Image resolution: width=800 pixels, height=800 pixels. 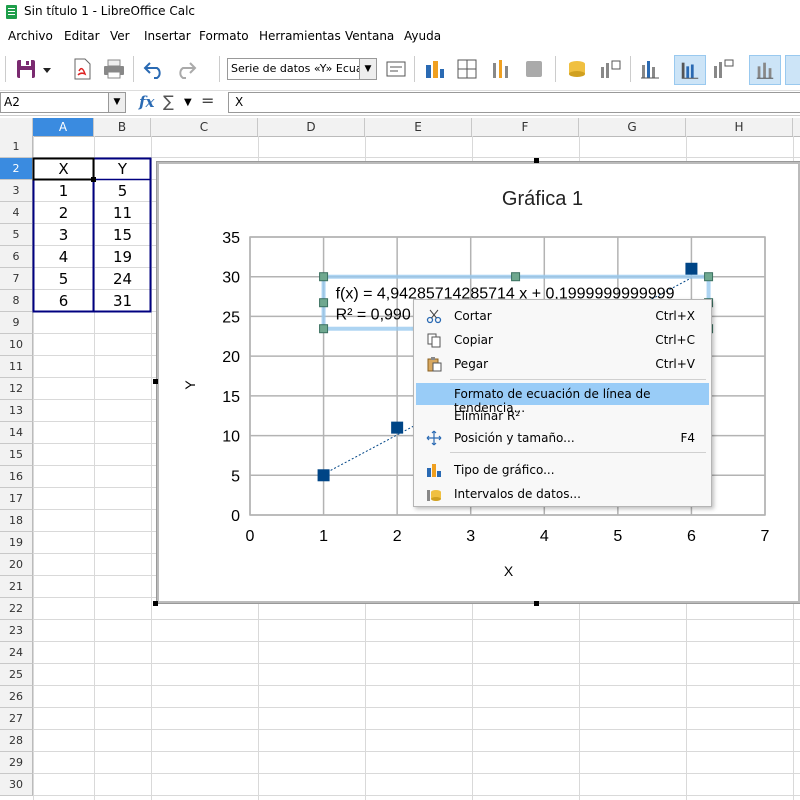 What do you see at coordinates (92, 235) in the screenshot?
I see `table-borders` at bounding box center [92, 235].